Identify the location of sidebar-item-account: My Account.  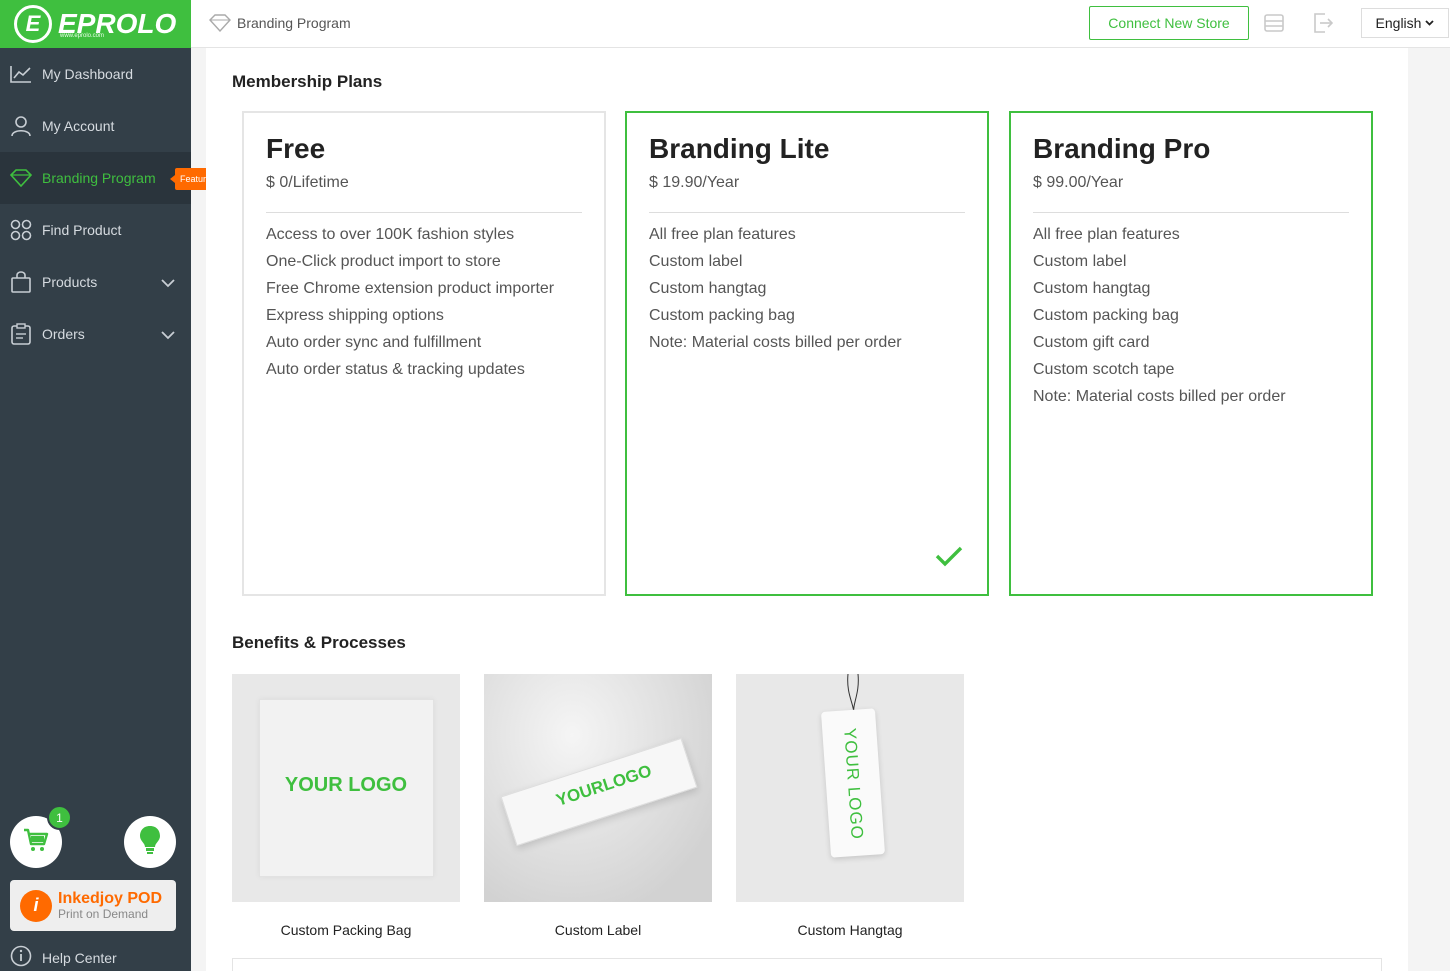
(95, 126).